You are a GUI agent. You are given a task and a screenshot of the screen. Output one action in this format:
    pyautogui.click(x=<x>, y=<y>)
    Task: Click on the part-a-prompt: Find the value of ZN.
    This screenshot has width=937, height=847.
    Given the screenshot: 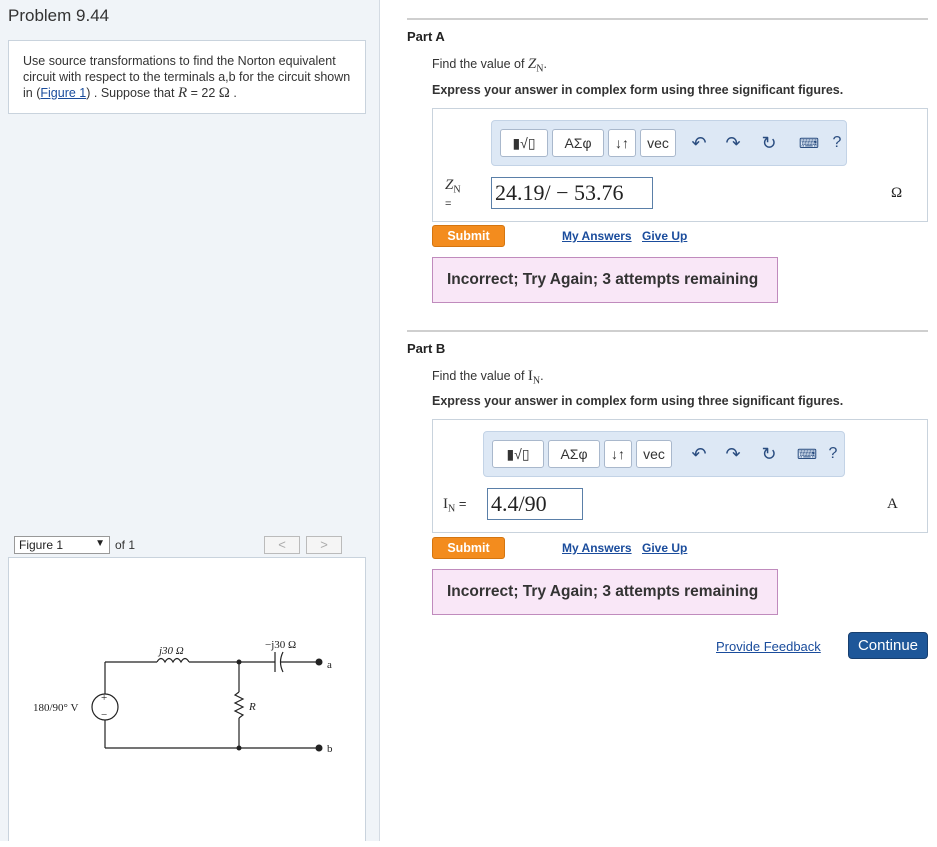 What is the action you would take?
    pyautogui.click(x=489, y=65)
    